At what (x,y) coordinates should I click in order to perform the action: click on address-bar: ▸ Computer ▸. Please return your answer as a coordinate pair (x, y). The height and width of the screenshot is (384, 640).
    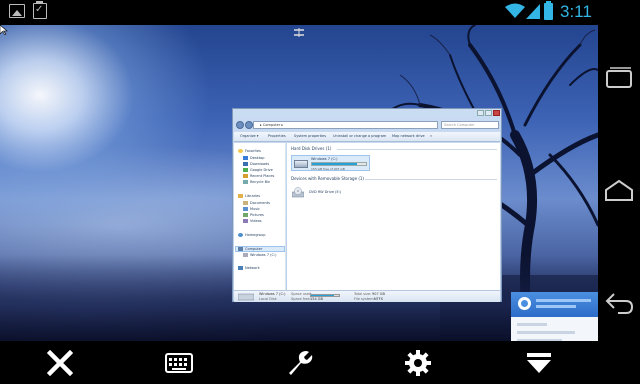
    Looking at the image, I should click on (345, 125).